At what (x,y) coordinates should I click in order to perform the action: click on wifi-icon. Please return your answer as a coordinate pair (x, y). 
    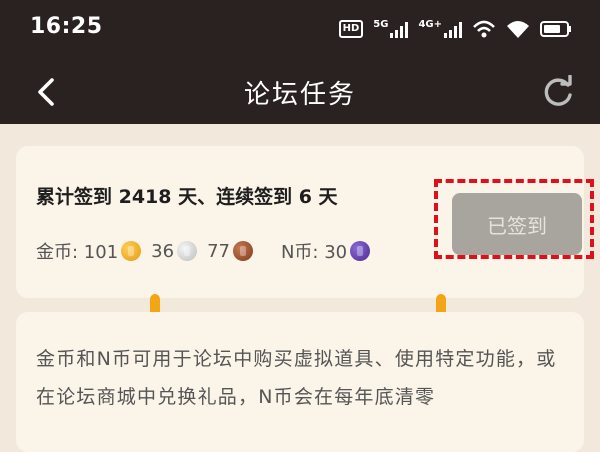
    Looking at the image, I should click on (518, 29).